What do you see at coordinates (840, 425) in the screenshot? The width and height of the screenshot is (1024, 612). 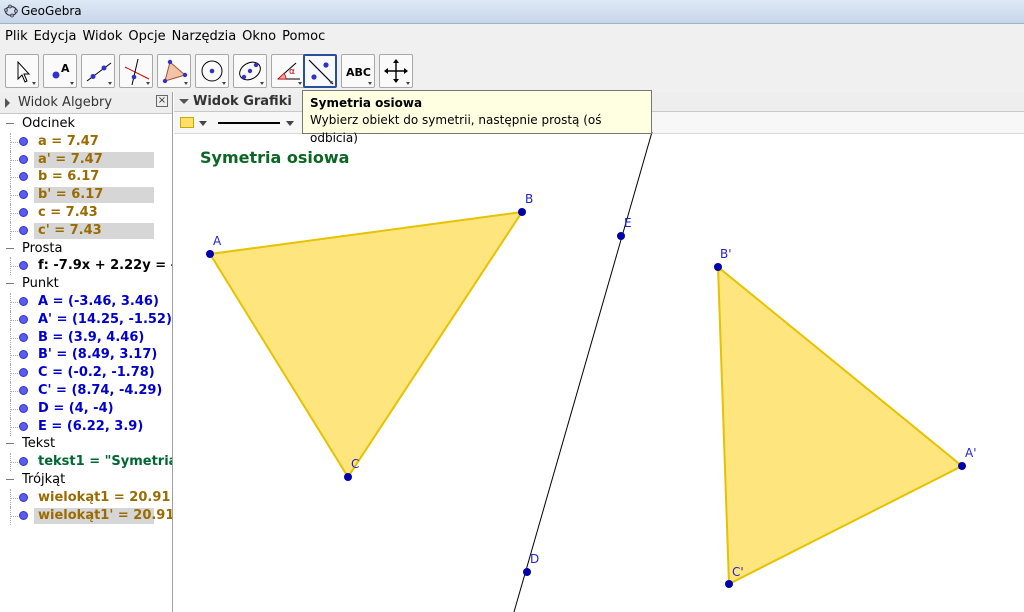 I see `reflected-triangle` at bounding box center [840, 425].